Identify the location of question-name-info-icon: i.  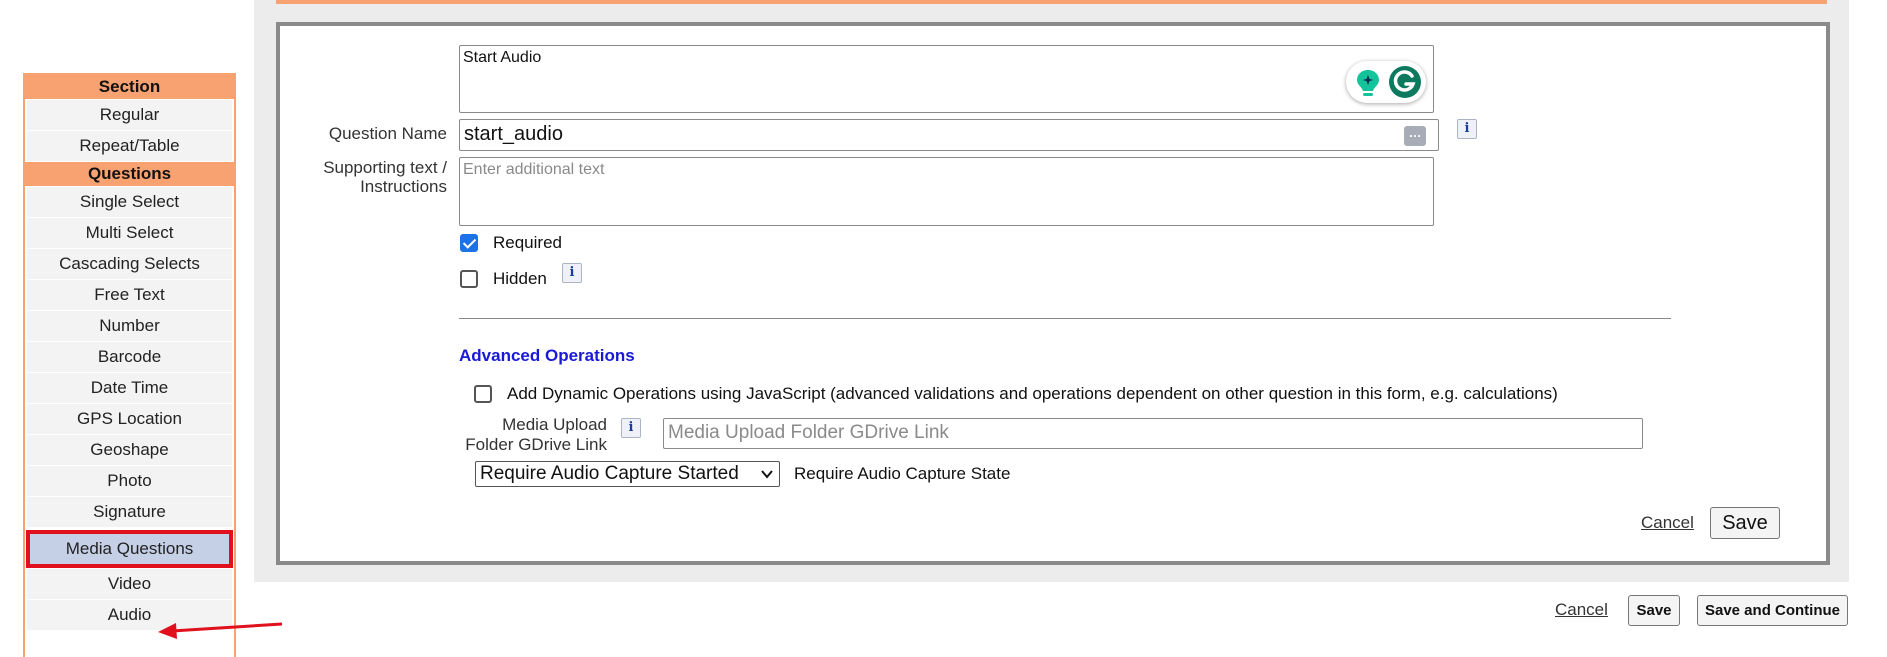
(1467, 129).